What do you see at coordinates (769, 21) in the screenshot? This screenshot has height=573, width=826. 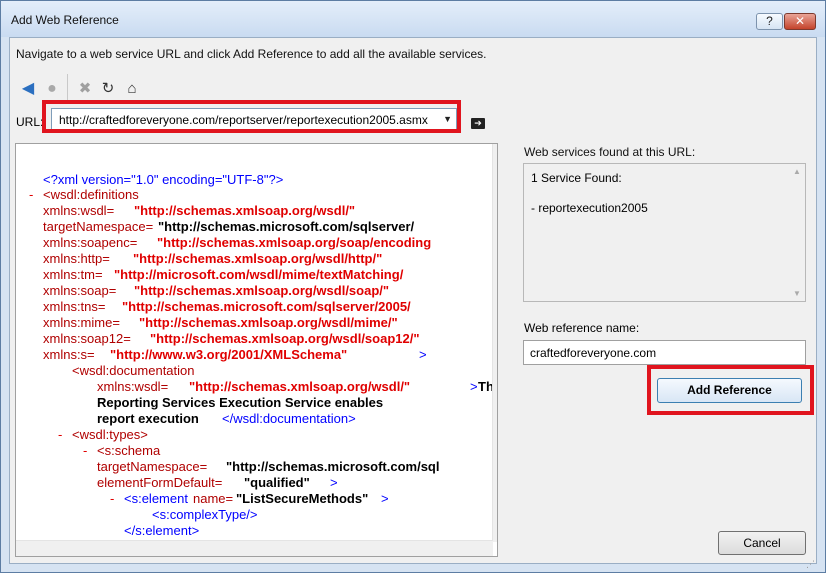 I see `help-button: ?` at bounding box center [769, 21].